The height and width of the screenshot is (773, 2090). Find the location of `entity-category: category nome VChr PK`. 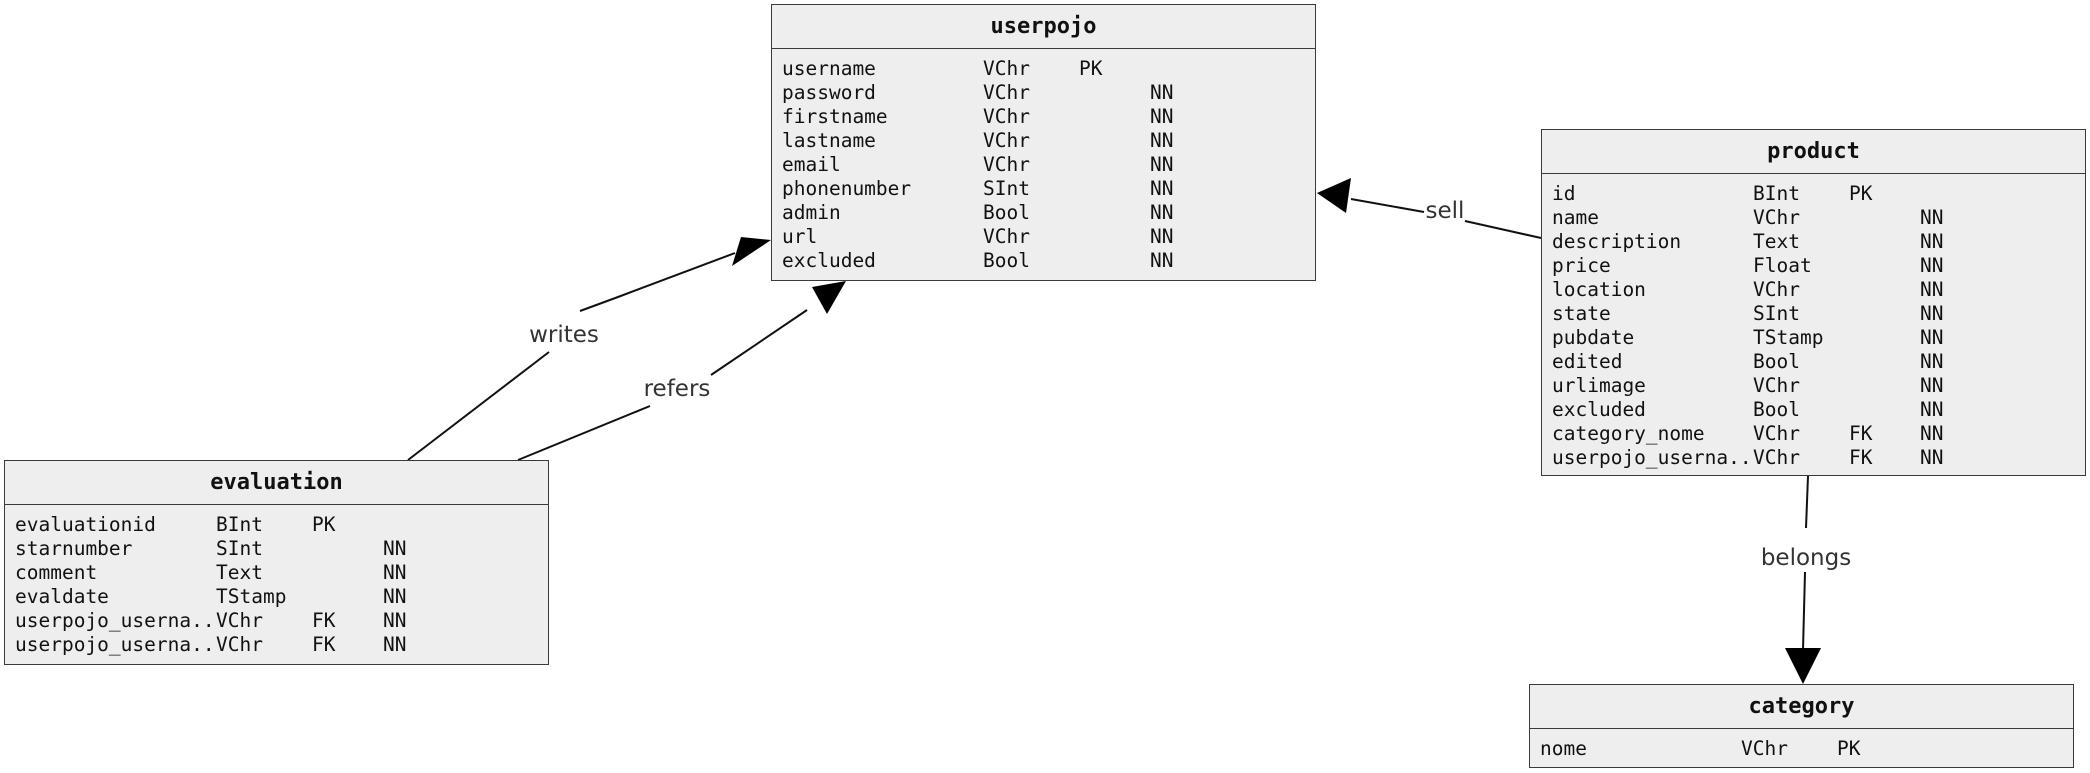

entity-category: category nome VChr PK is located at coordinates (1801, 726).